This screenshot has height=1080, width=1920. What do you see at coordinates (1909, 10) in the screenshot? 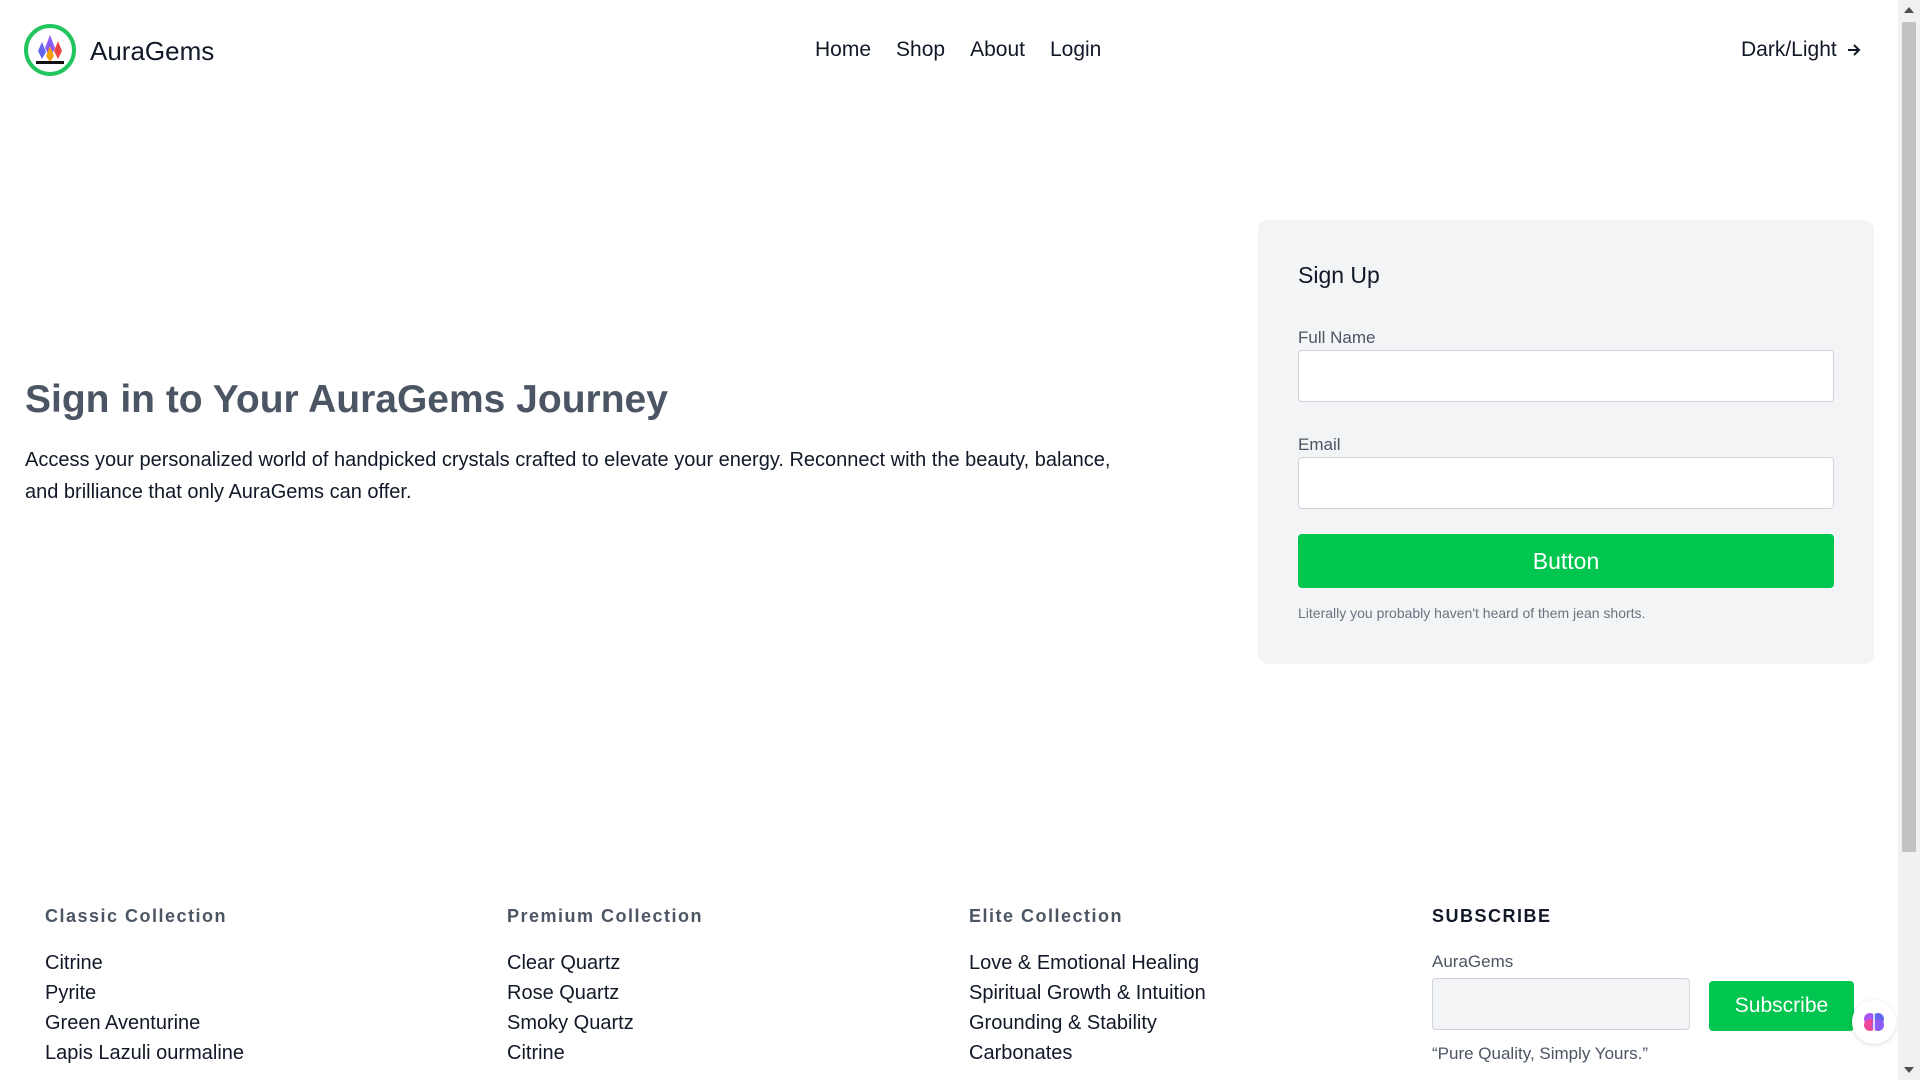
I see `scroll-up-icon` at bounding box center [1909, 10].